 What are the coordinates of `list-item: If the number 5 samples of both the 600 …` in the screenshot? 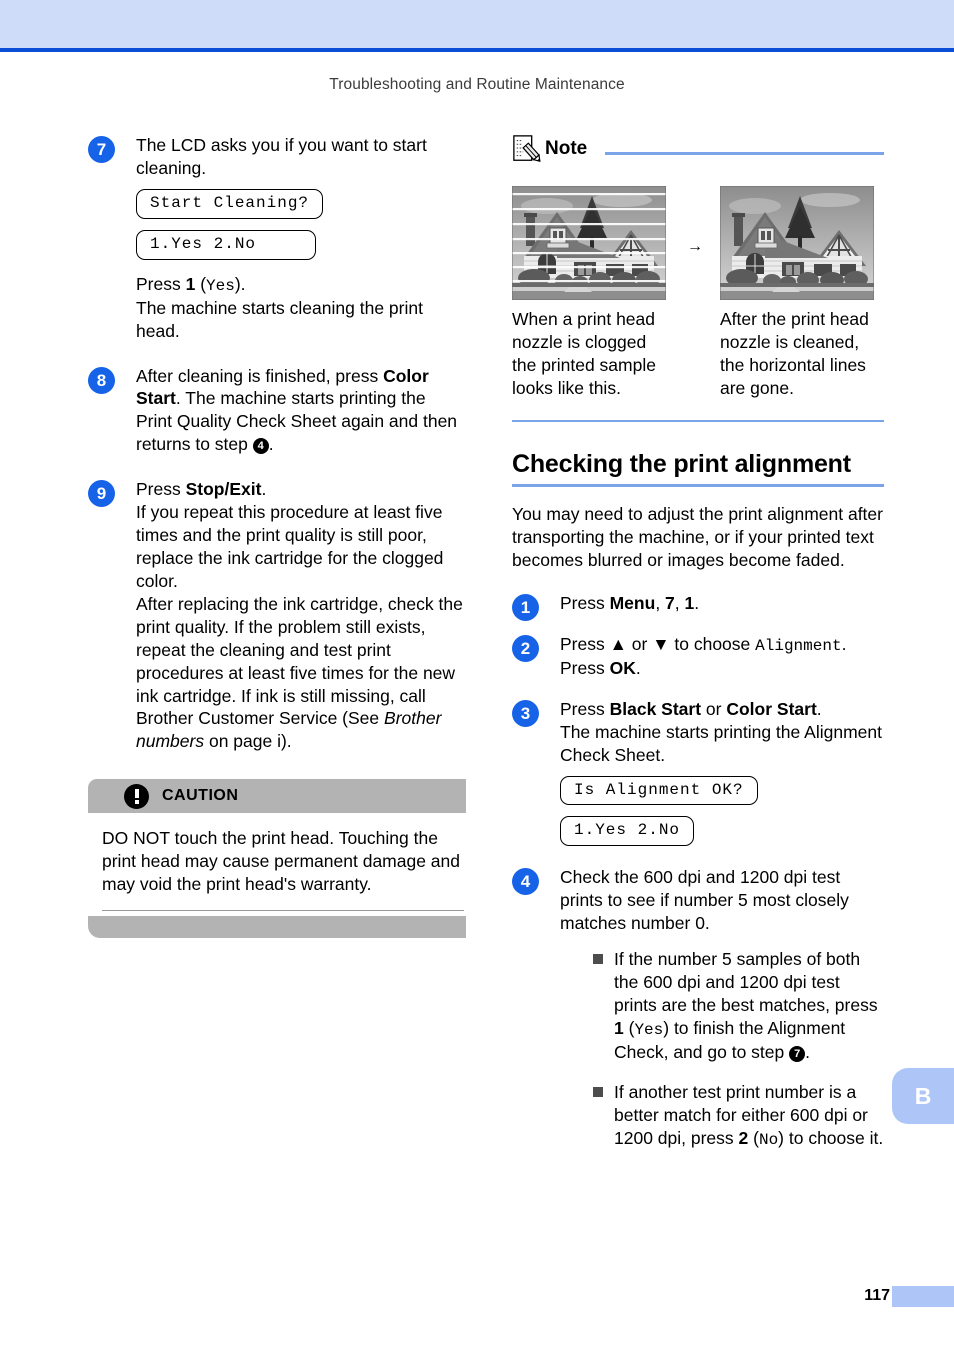 It's located at (737, 1006).